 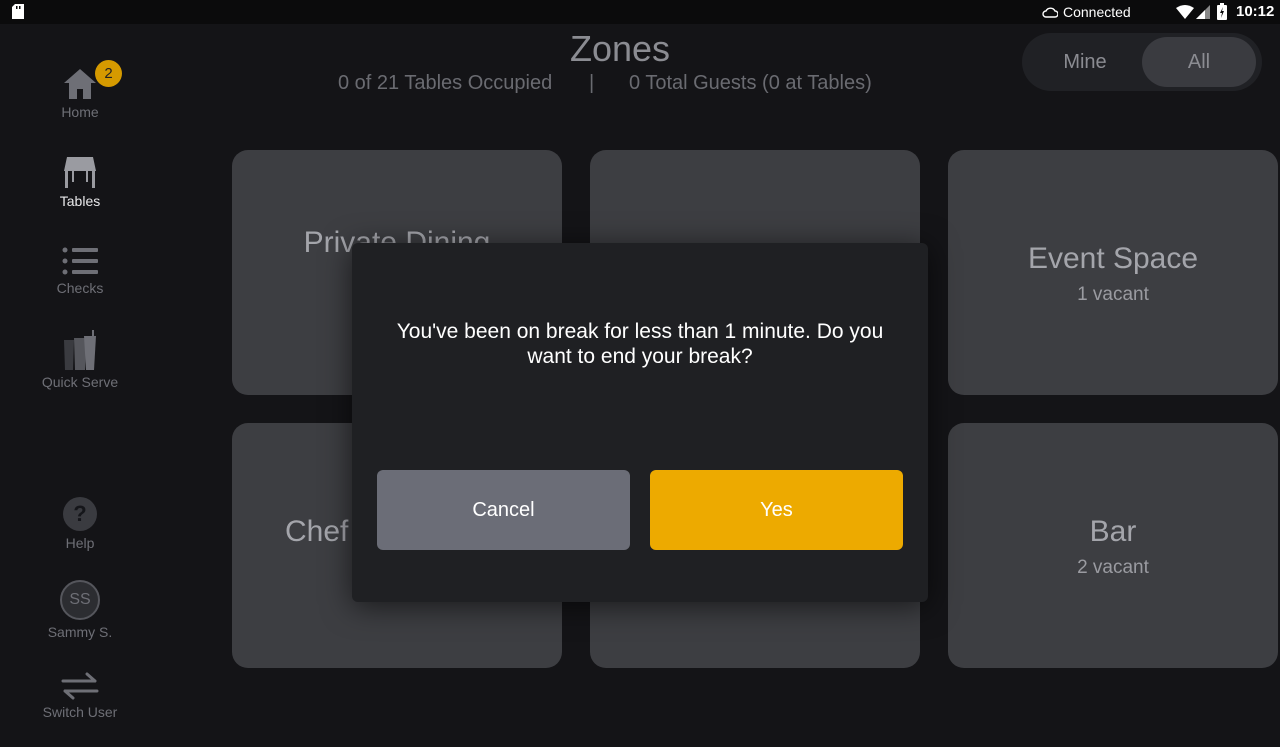 I want to click on connection-status: Connected, so click(x=1097, y=12).